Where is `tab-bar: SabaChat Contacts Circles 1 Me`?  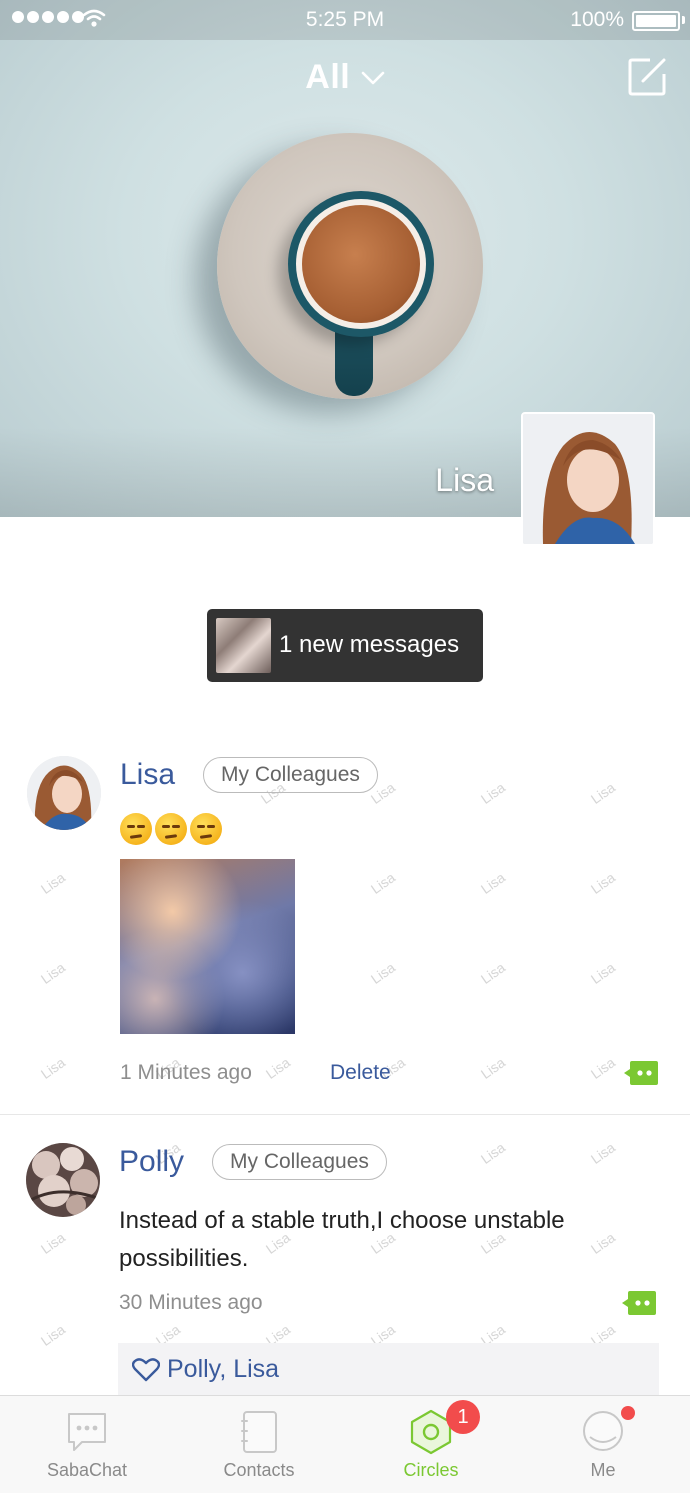
tab-bar: SabaChat Contacts Circles 1 Me is located at coordinates (345, 1444).